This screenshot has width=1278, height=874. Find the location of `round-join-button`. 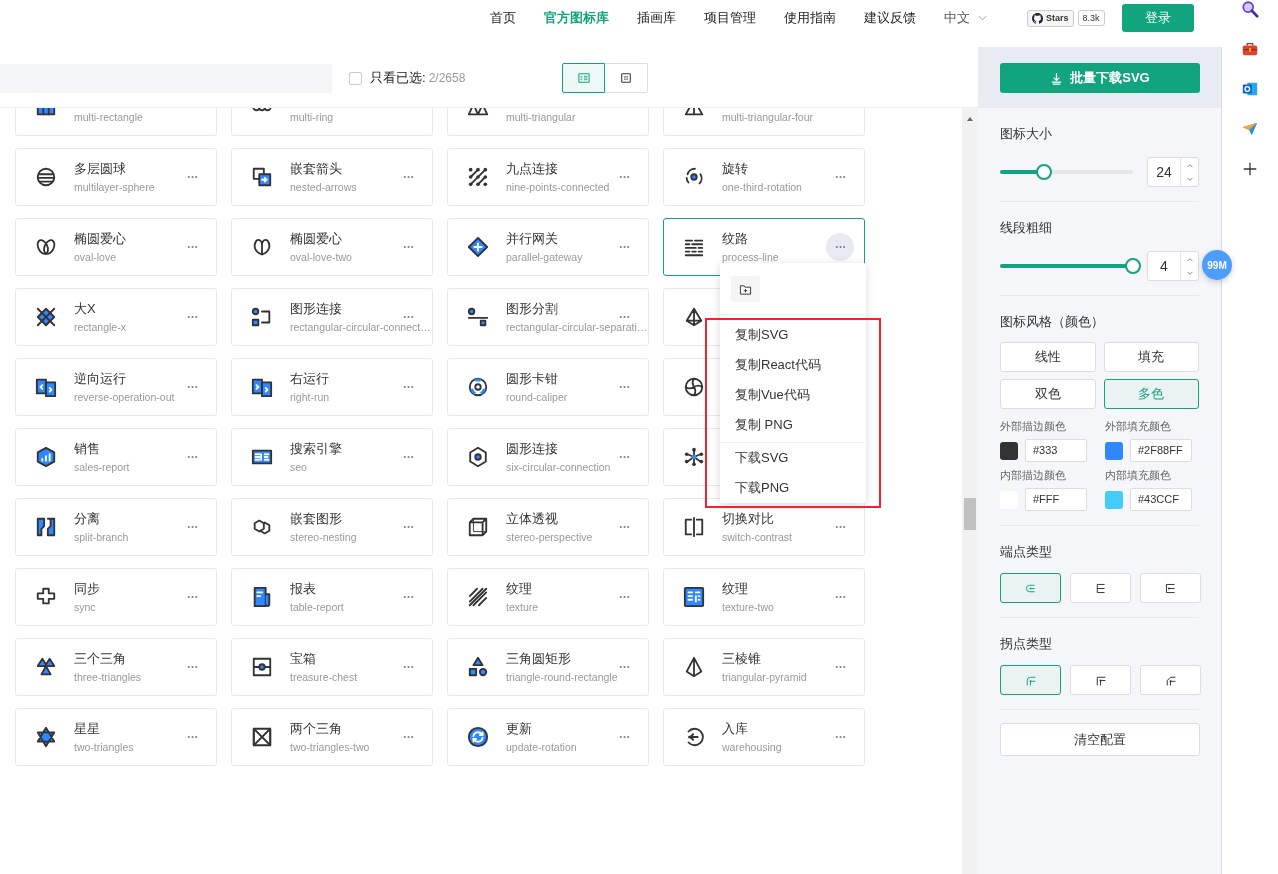

round-join-button is located at coordinates (1030, 680).